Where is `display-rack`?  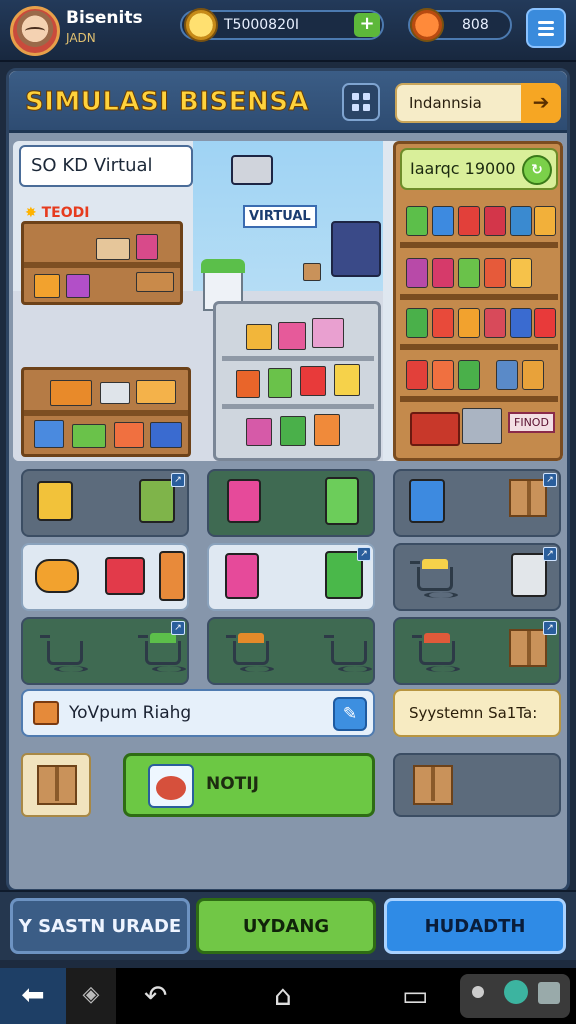 display-rack is located at coordinates (297, 381).